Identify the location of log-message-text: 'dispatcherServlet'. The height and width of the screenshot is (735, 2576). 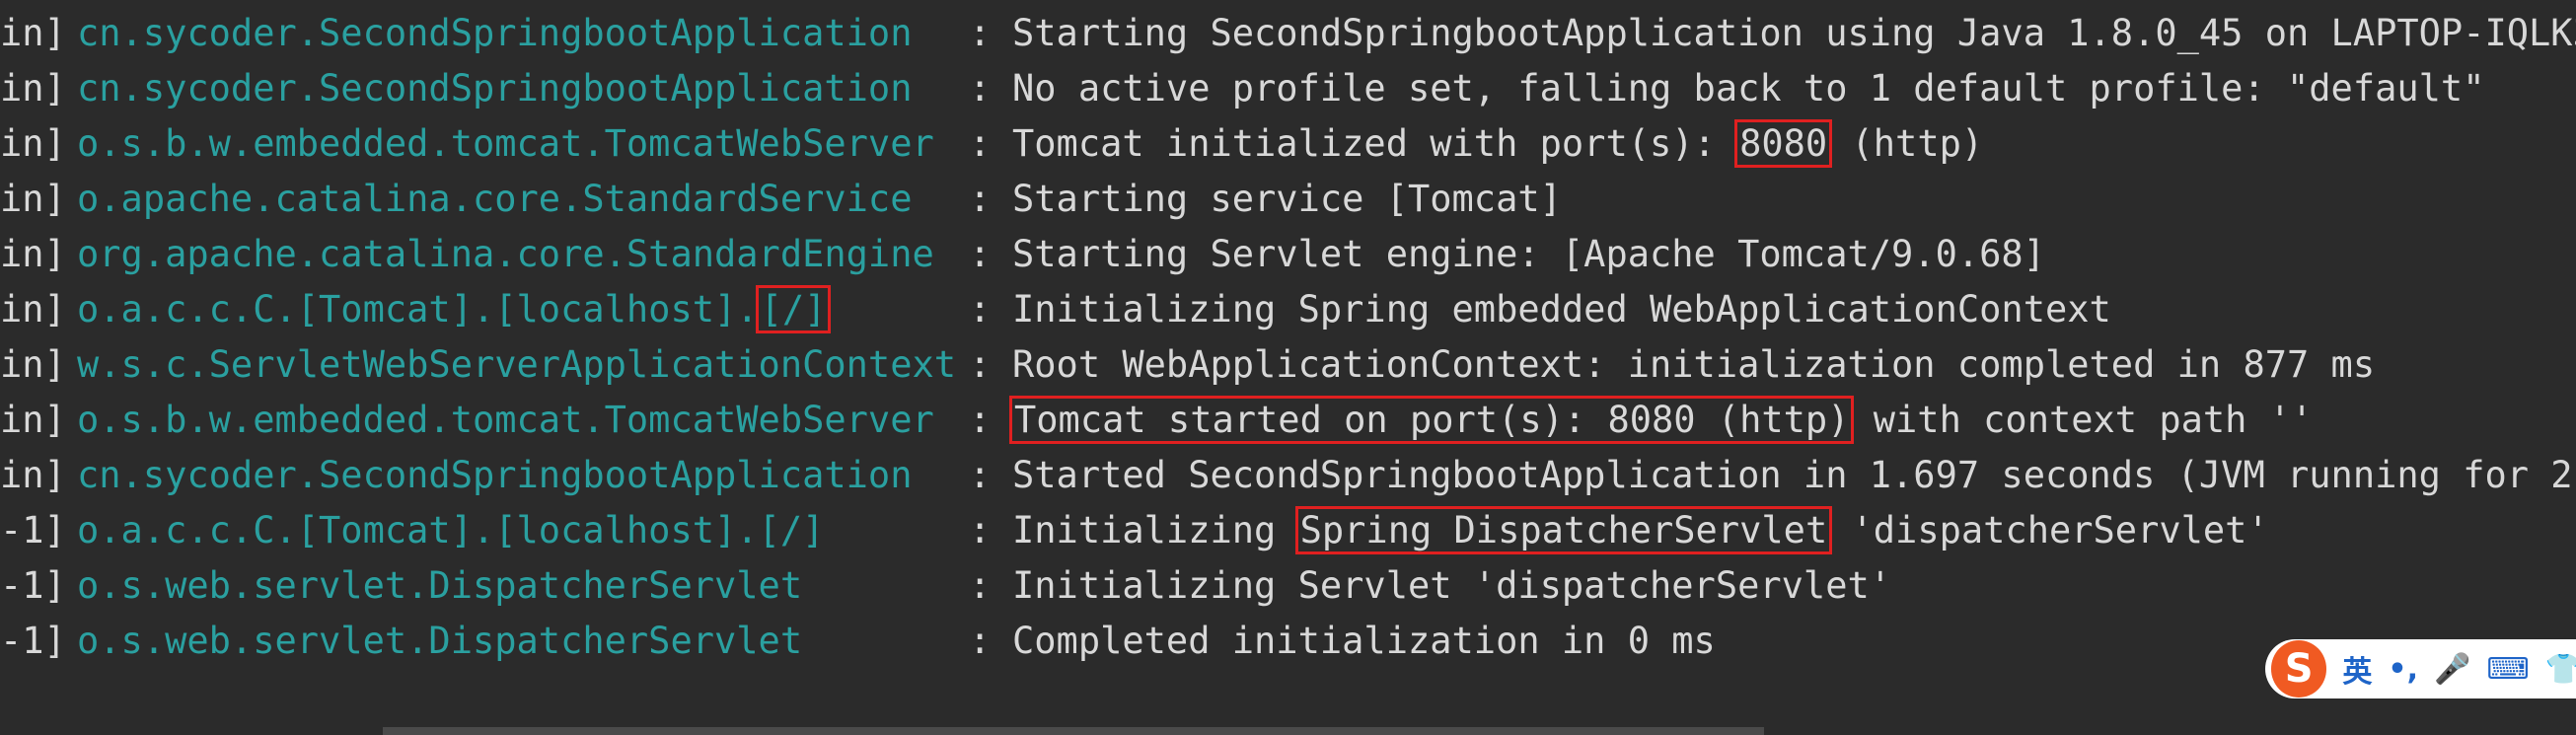
(2049, 530).